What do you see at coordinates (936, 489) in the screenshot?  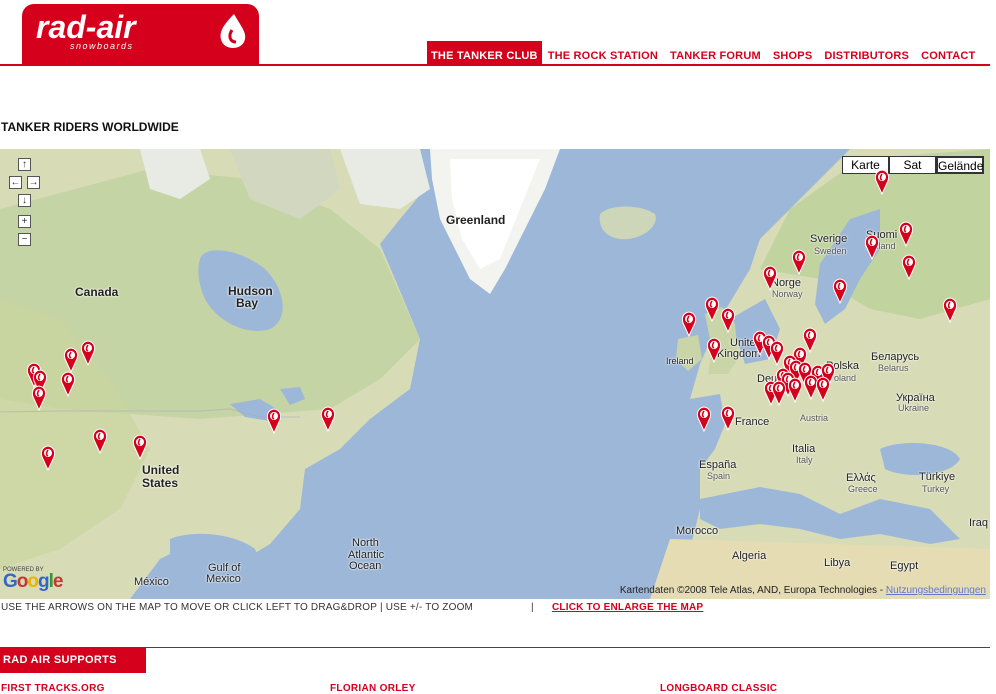 I see `label-turkey: Turkey` at bounding box center [936, 489].